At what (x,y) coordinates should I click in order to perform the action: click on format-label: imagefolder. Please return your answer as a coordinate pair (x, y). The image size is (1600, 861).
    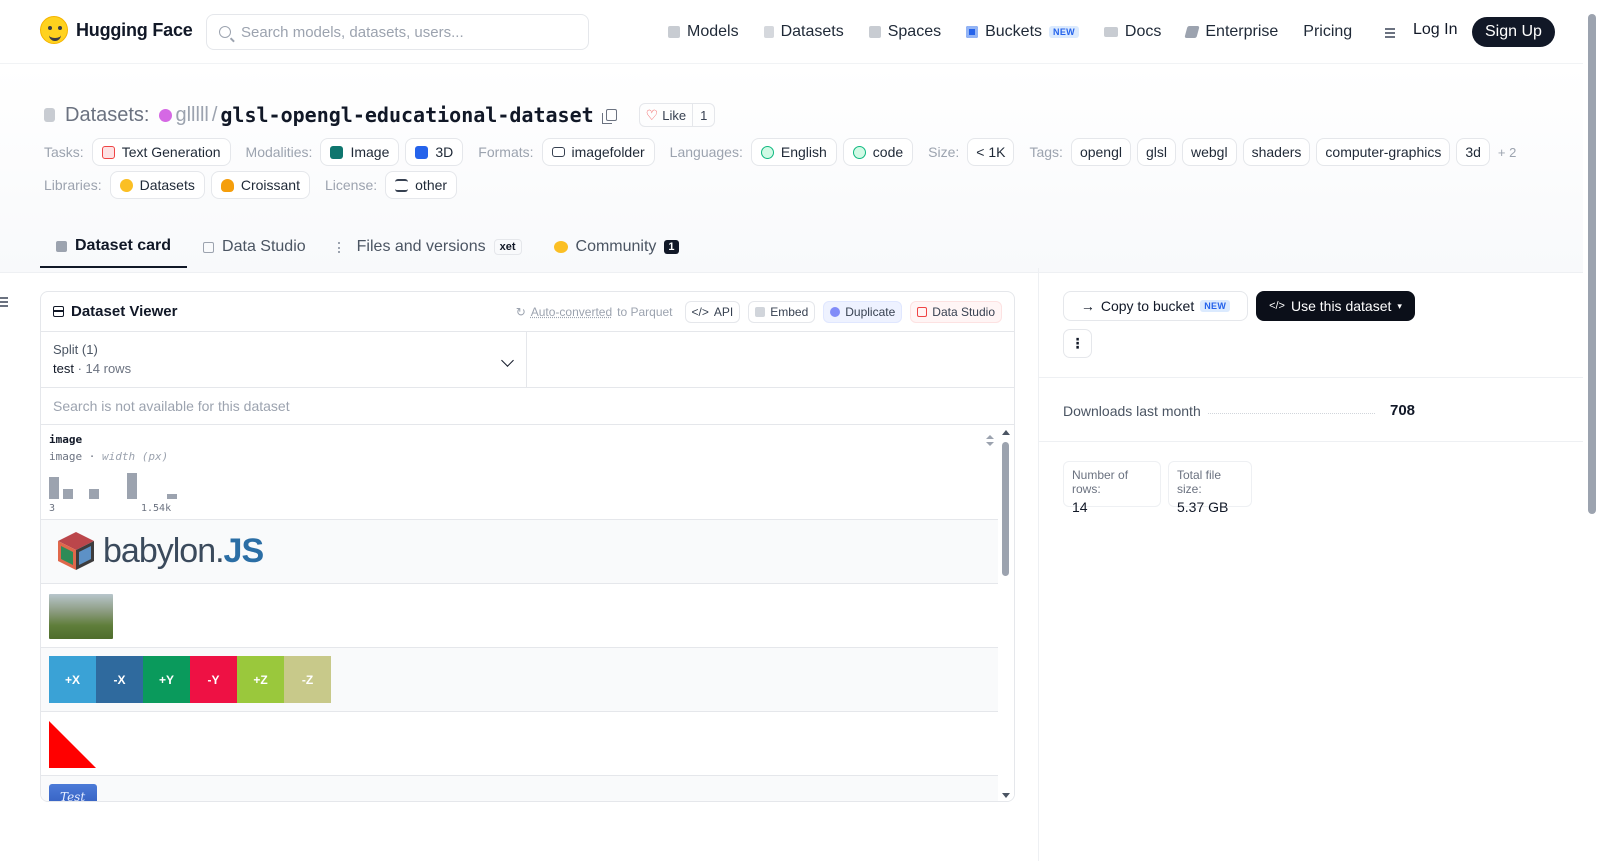
    Looking at the image, I should click on (608, 152).